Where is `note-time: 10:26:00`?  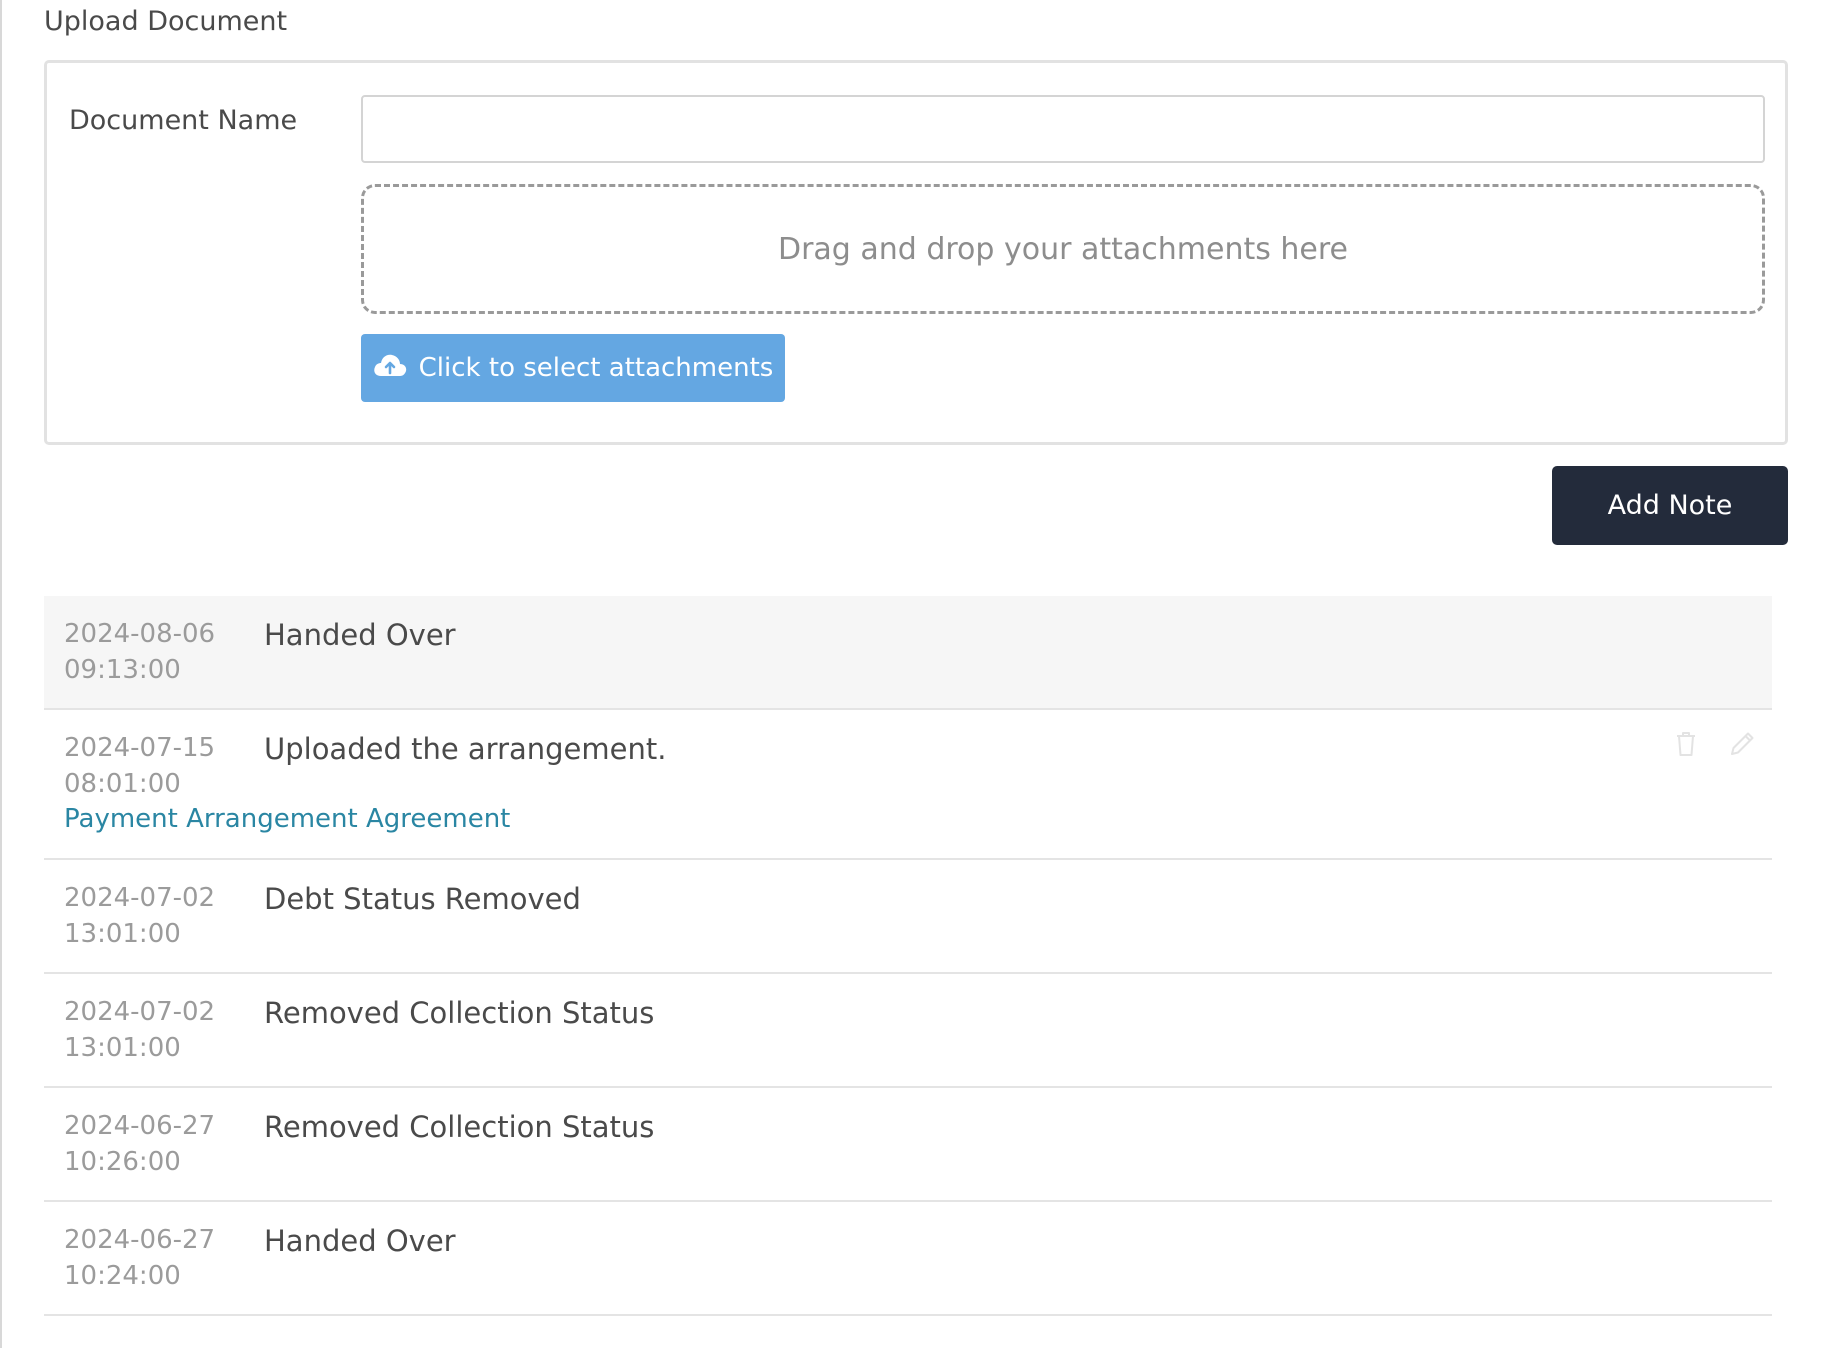 note-time: 10:26:00 is located at coordinates (122, 1162).